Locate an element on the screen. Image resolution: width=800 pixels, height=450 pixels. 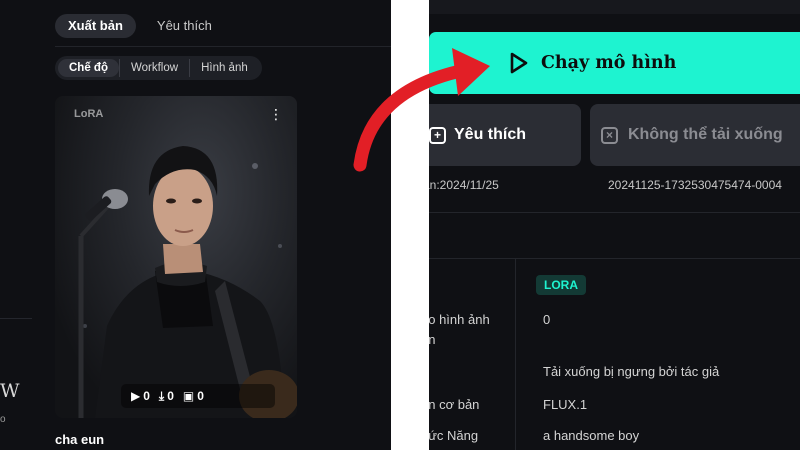
tabs-divider is located at coordinates (223, 46).